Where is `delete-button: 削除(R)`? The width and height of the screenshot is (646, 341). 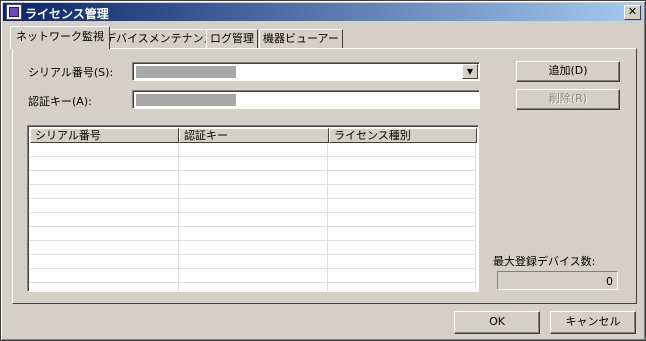
delete-button: 削除(R) is located at coordinates (568, 99).